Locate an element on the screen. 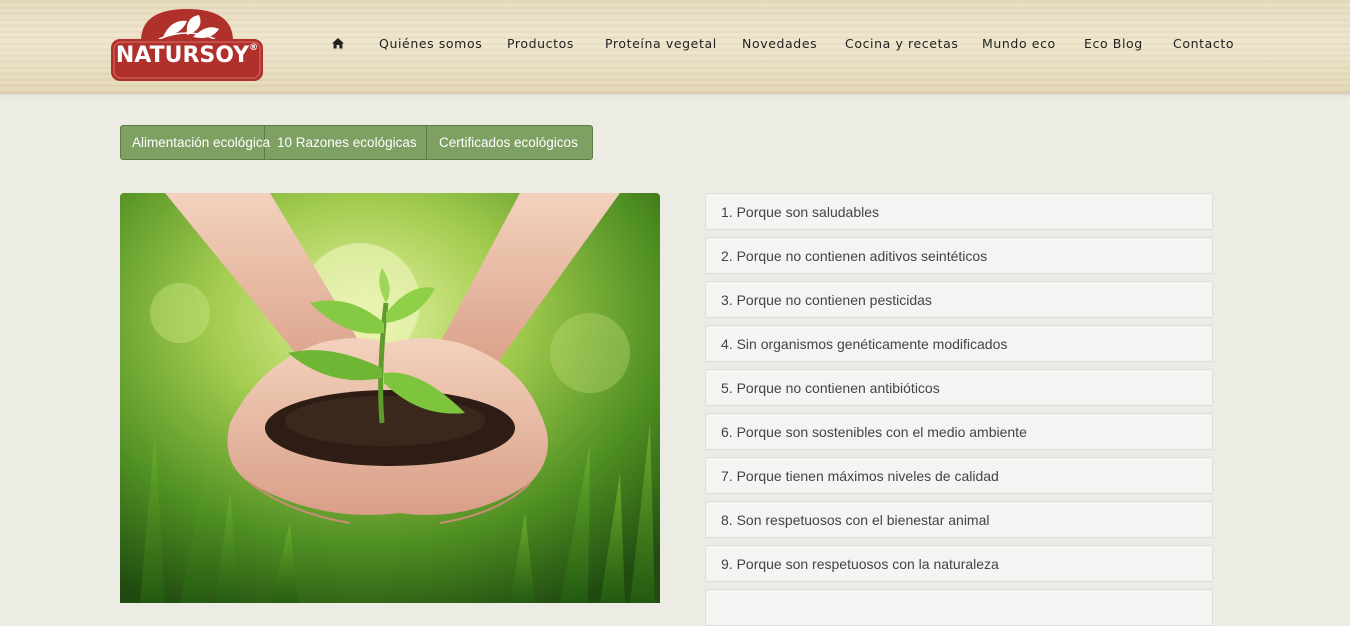 The width and height of the screenshot is (1350, 626). nav-proteina-vegetal: Proteína vegetal is located at coordinates (661, 43).